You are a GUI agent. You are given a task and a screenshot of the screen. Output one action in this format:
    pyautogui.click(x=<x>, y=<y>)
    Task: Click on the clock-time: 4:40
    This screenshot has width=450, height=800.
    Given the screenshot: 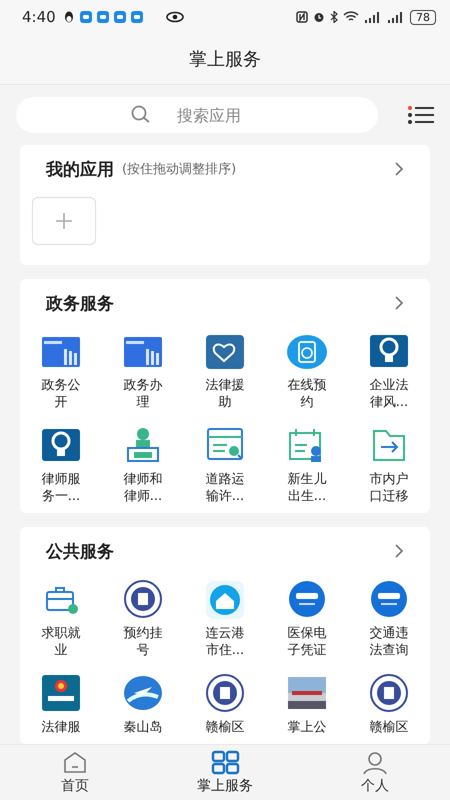 What is the action you would take?
    pyautogui.click(x=39, y=17)
    